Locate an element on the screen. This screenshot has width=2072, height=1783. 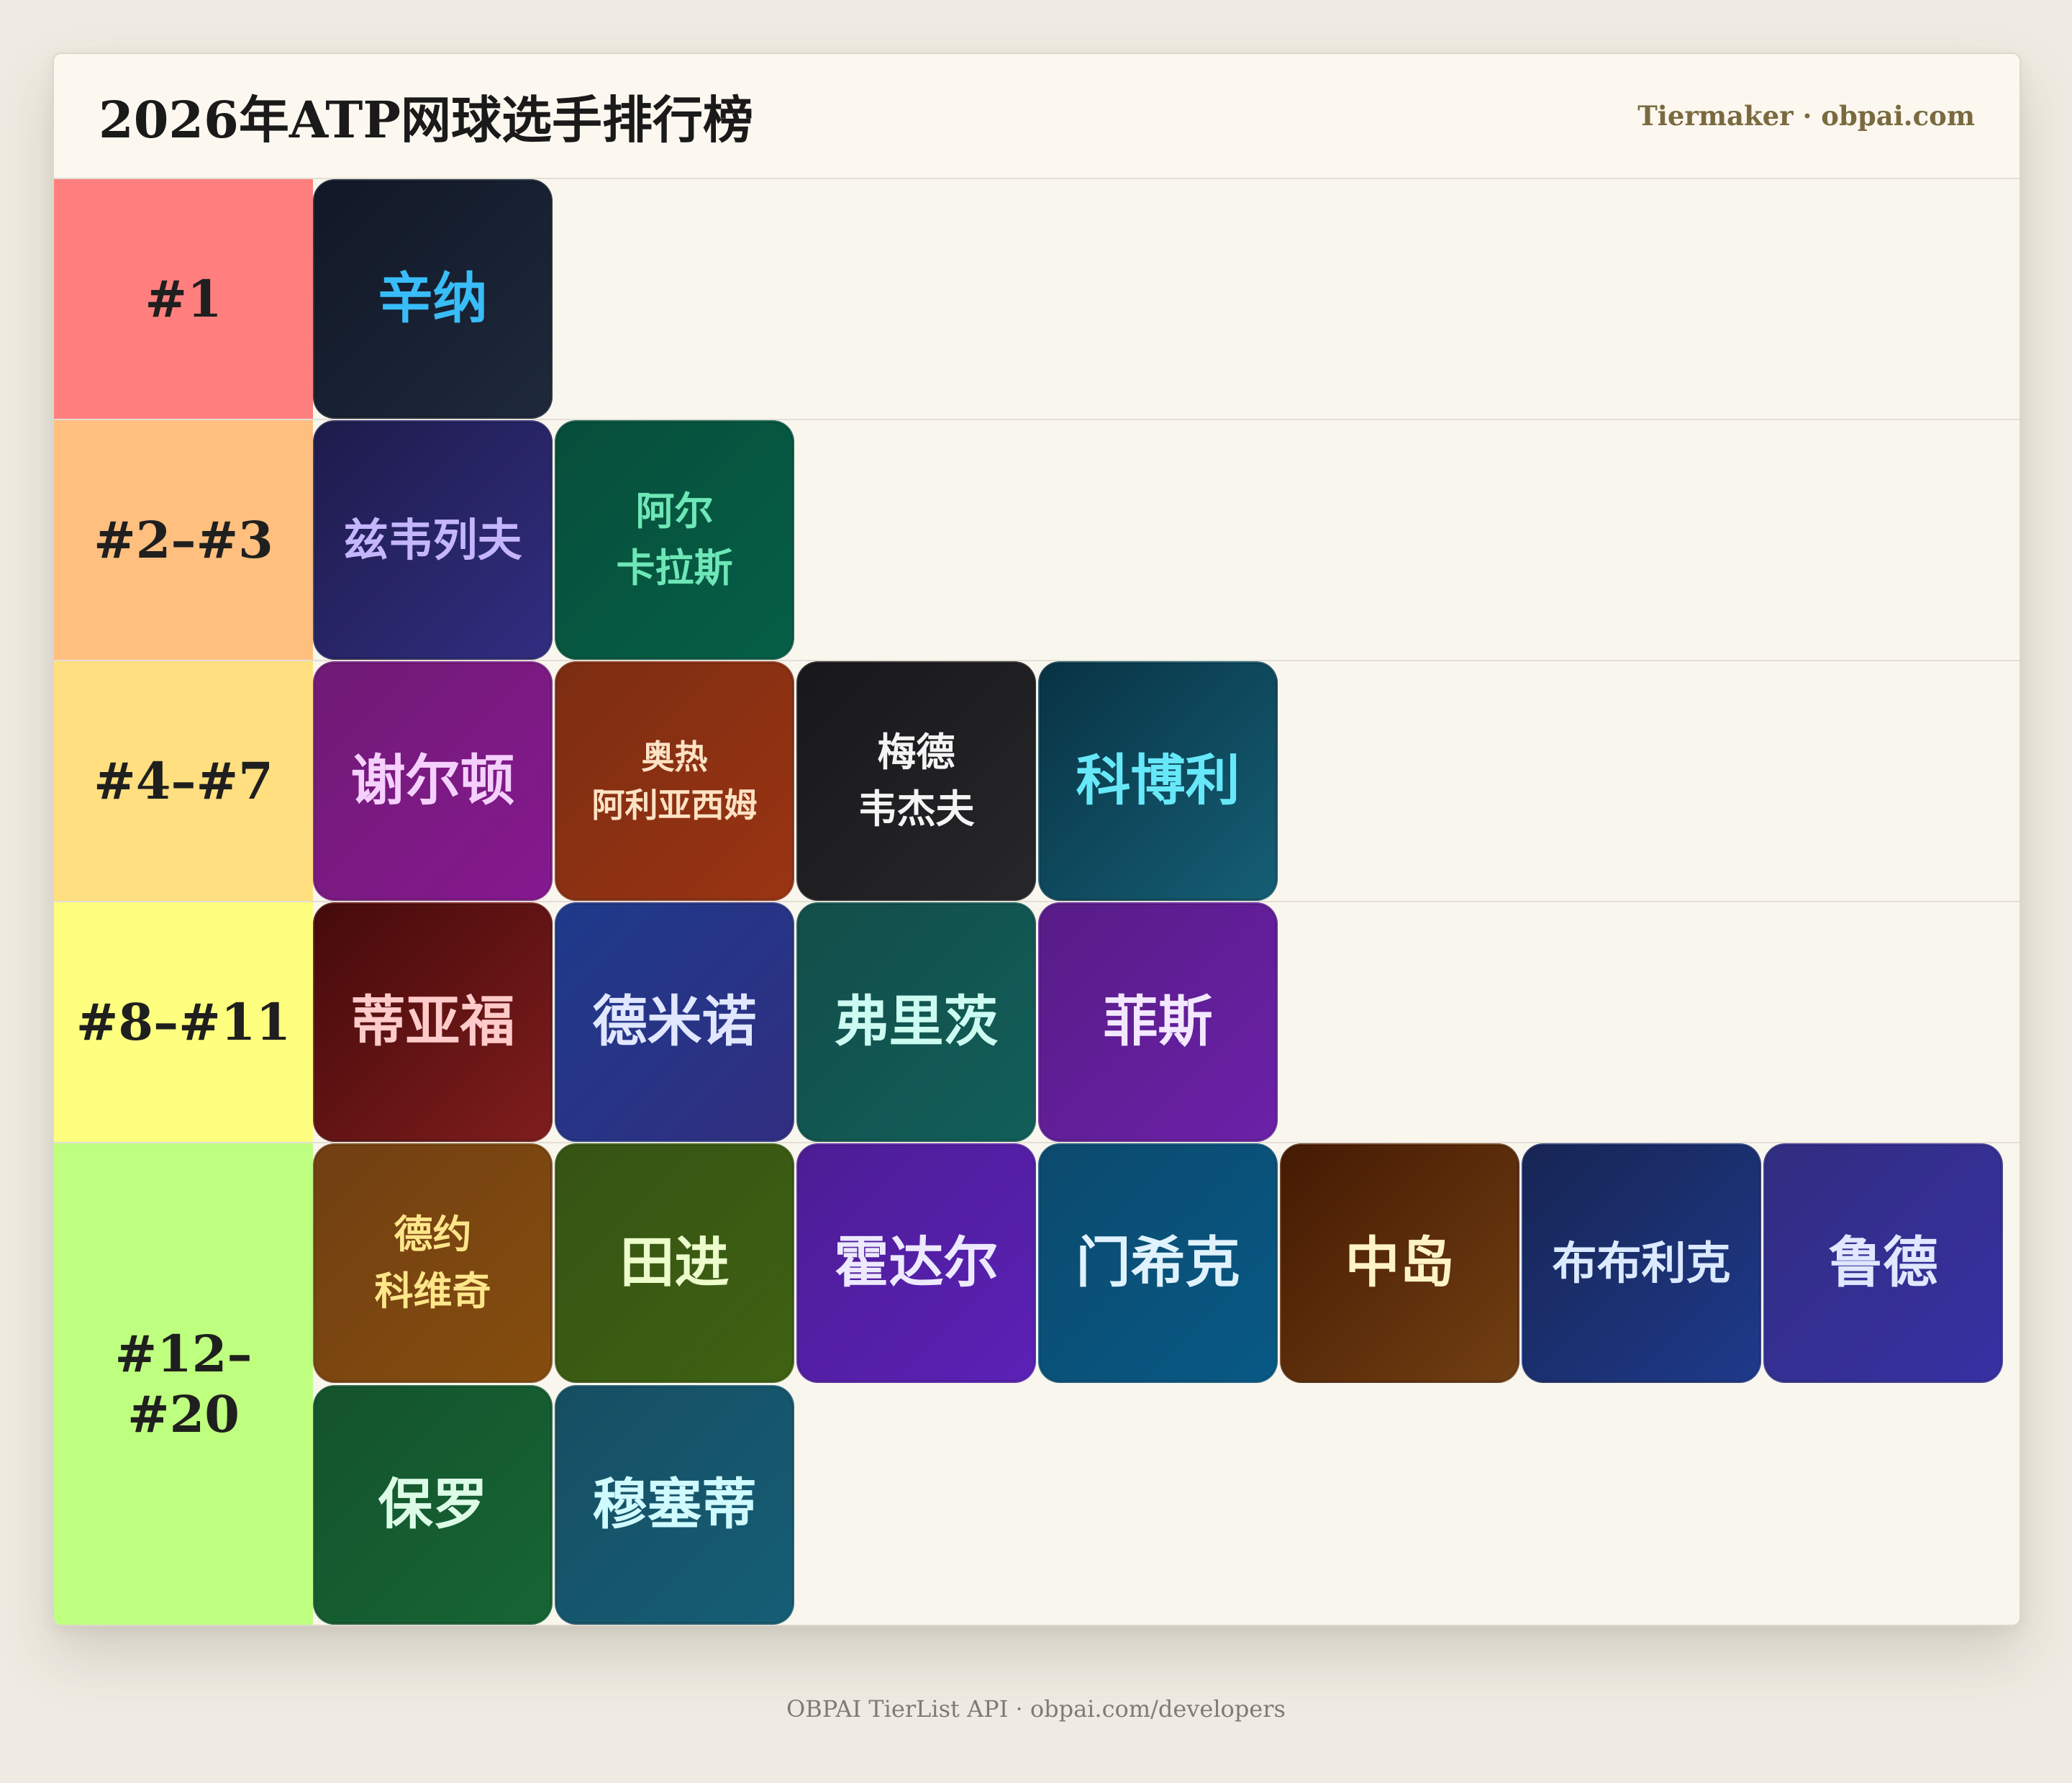
player-card: 保罗 is located at coordinates (433, 1505).